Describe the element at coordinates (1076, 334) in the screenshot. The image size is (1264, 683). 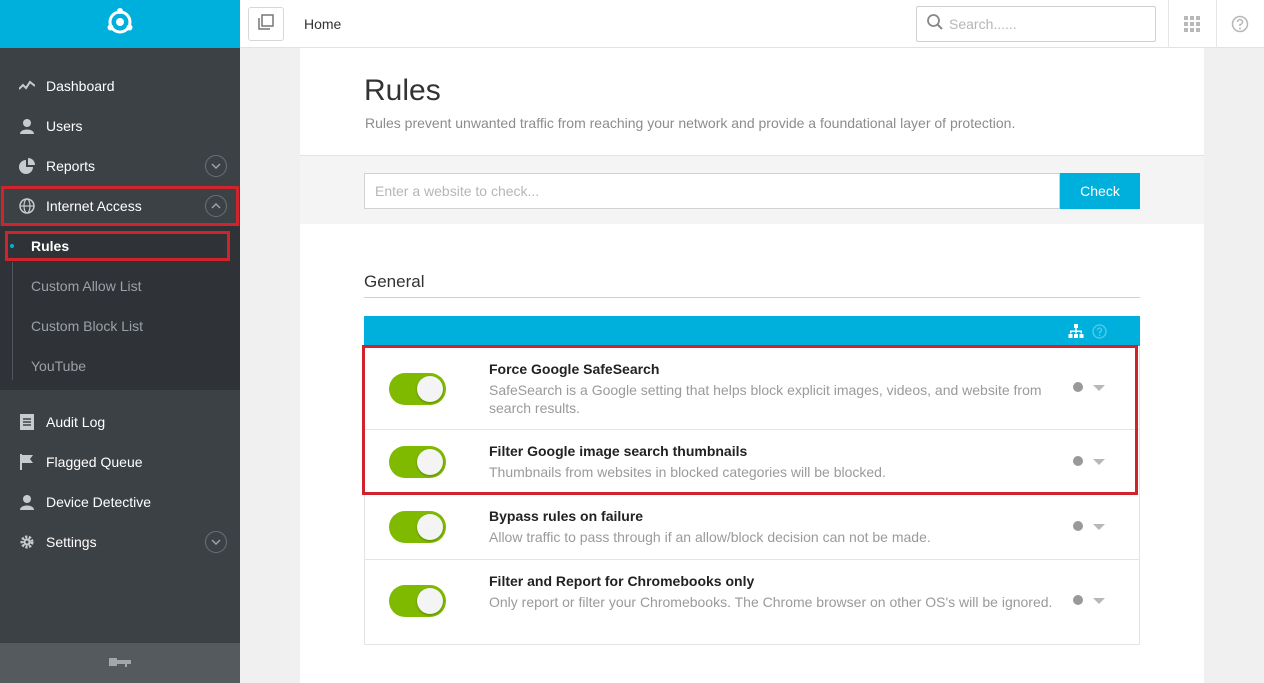
I see `sitemap-icon` at that location.